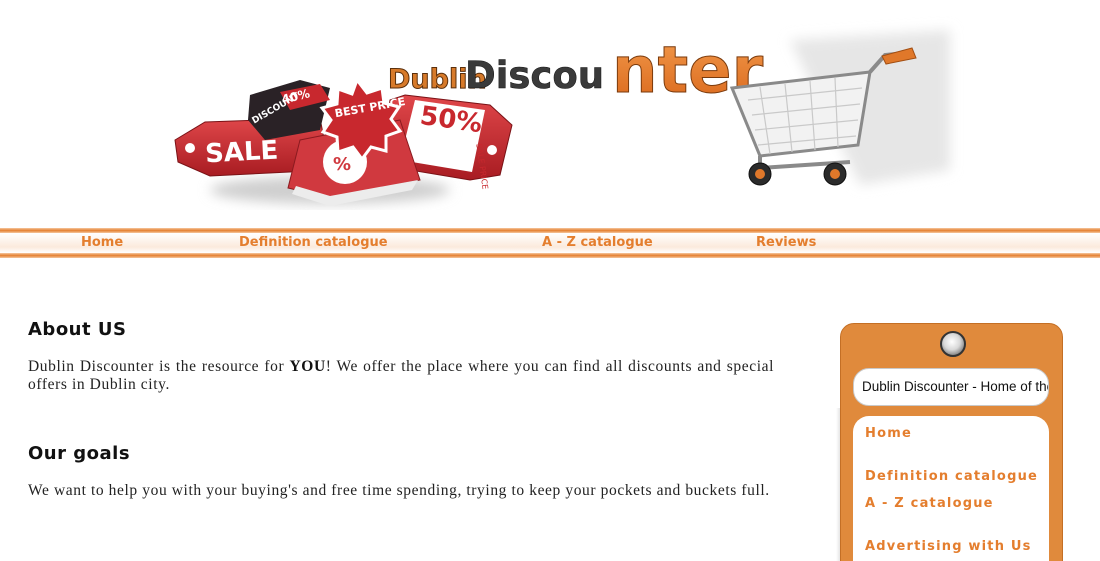 The image size is (1100, 561). Describe the element at coordinates (951, 387) in the screenshot. I see `site-title-field: Dublin Discounter - Home of the` at that location.